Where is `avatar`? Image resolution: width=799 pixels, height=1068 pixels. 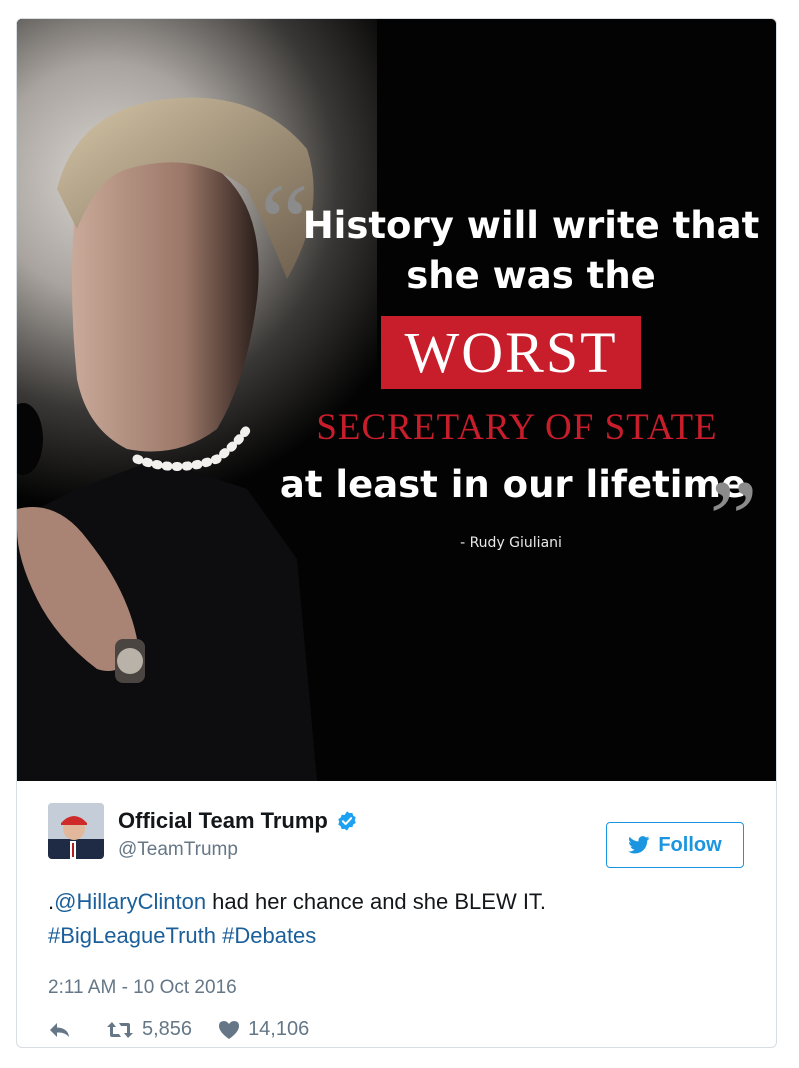
avatar is located at coordinates (76, 831).